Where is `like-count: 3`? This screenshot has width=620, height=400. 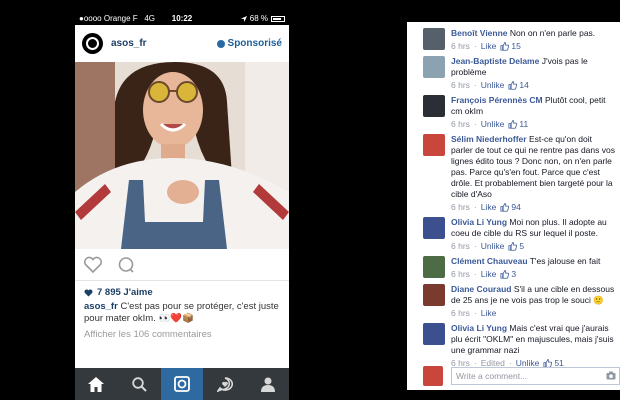
like-count: 3 is located at coordinates (508, 274).